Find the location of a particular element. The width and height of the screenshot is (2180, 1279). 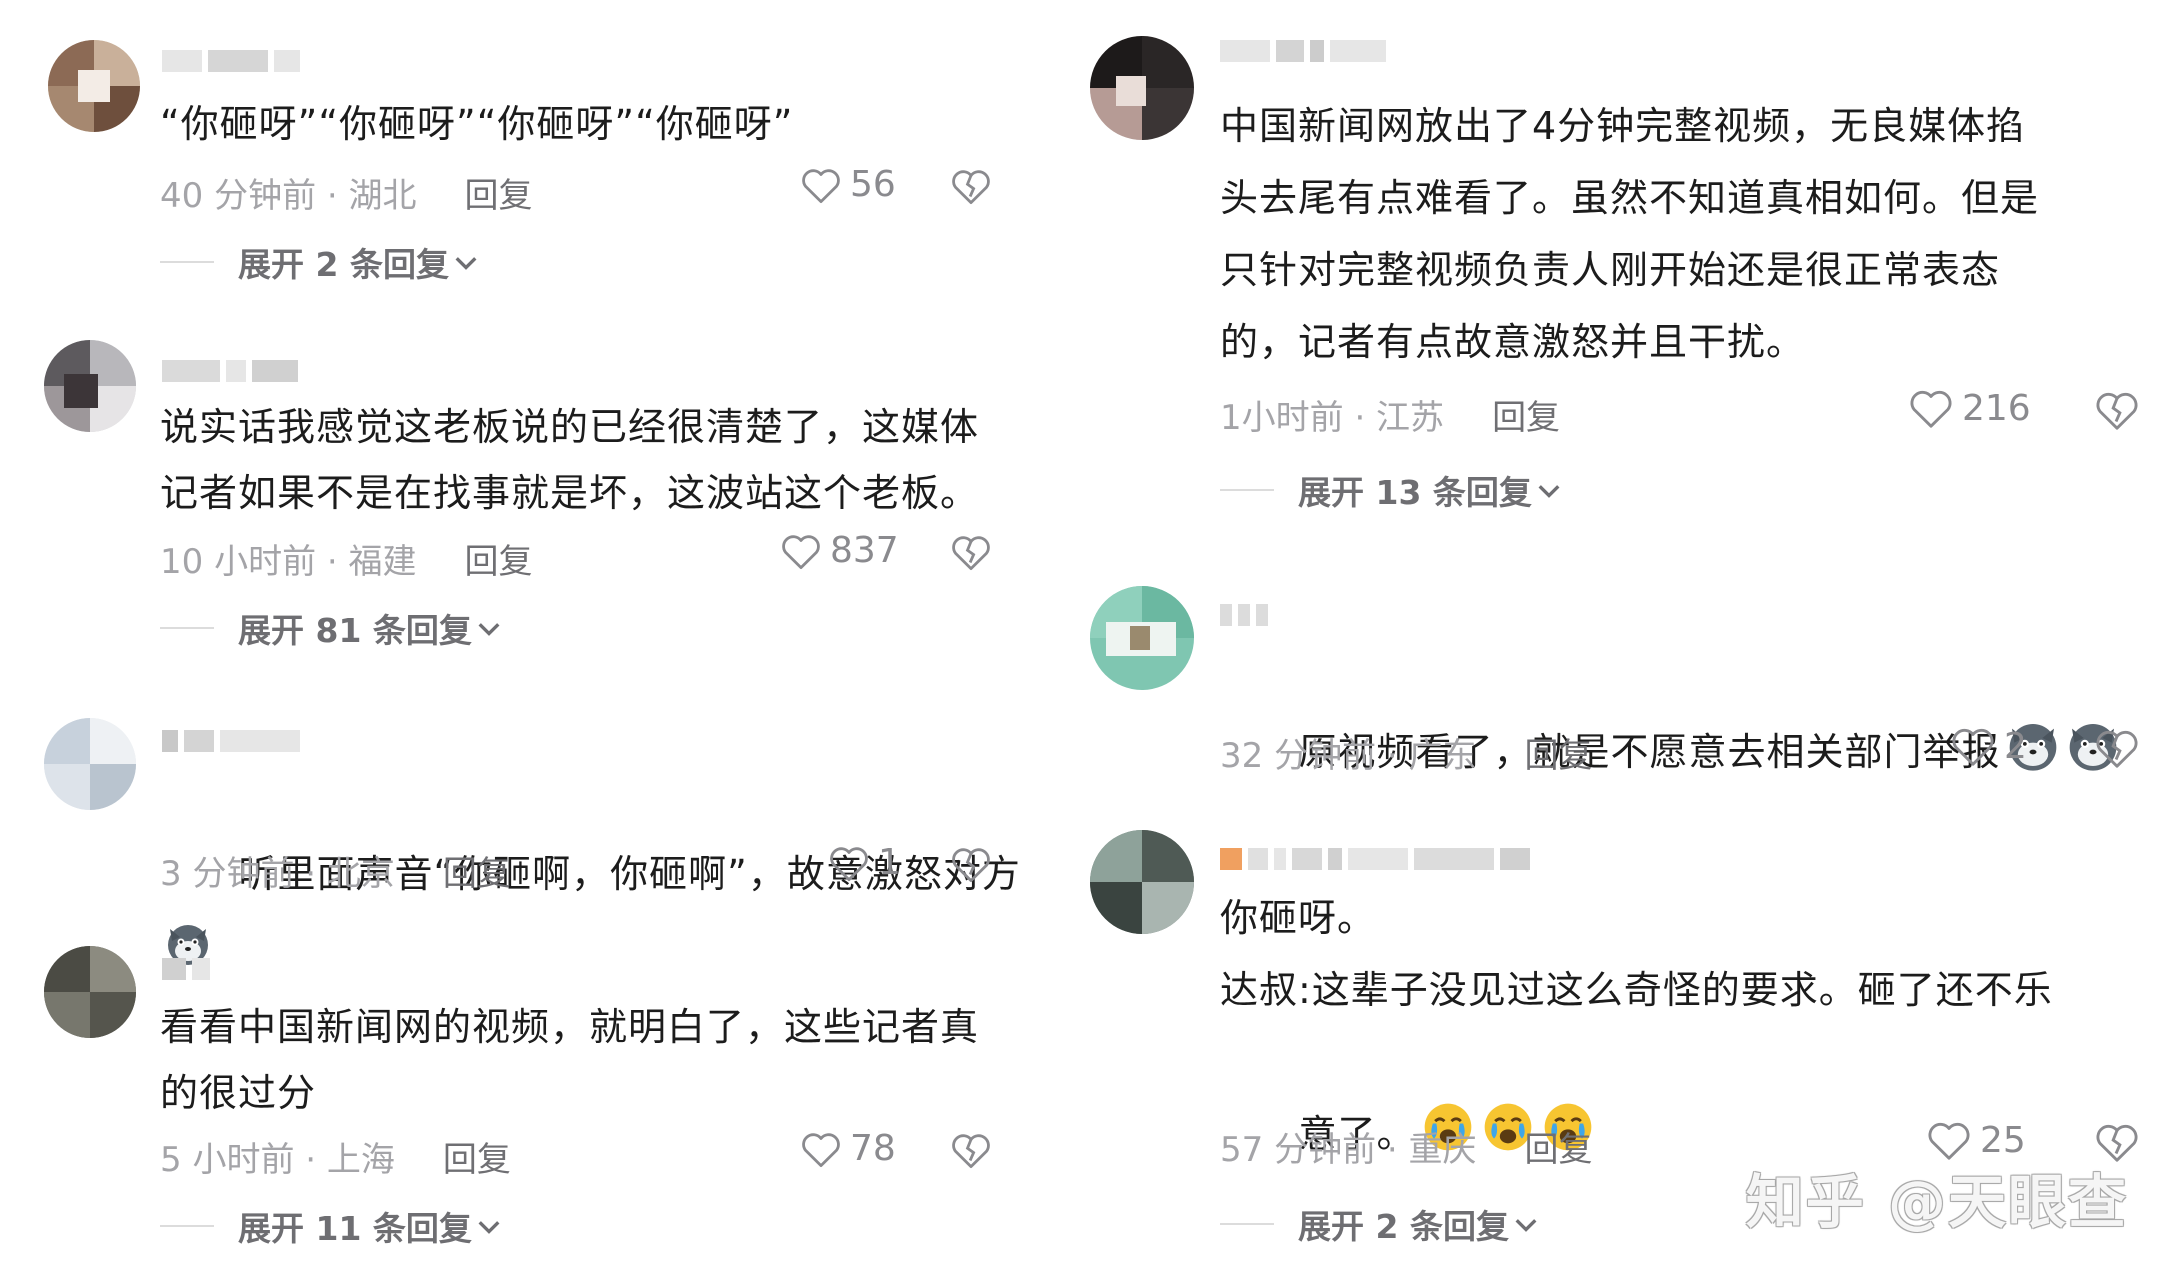

like-button: 837 is located at coordinates (839, 550).